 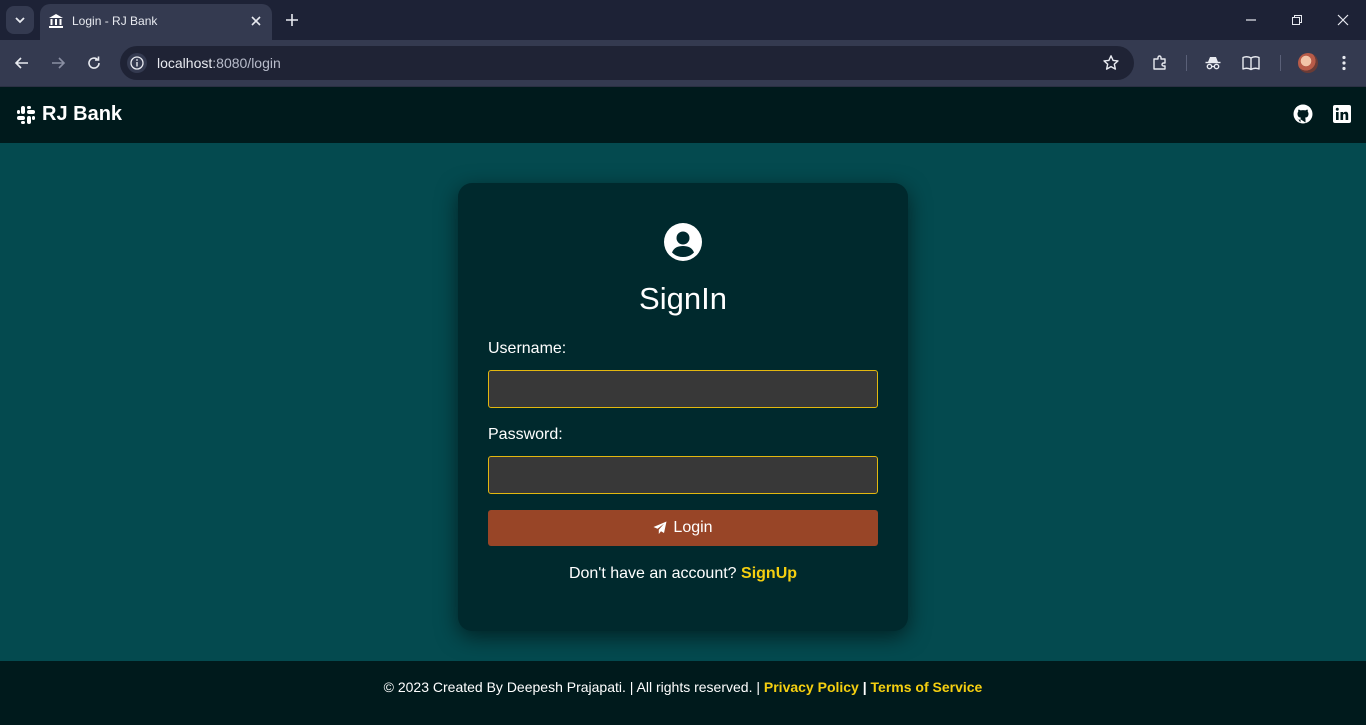 I want to click on url-text: localhost:8080/login, so click(x=219, y=63).